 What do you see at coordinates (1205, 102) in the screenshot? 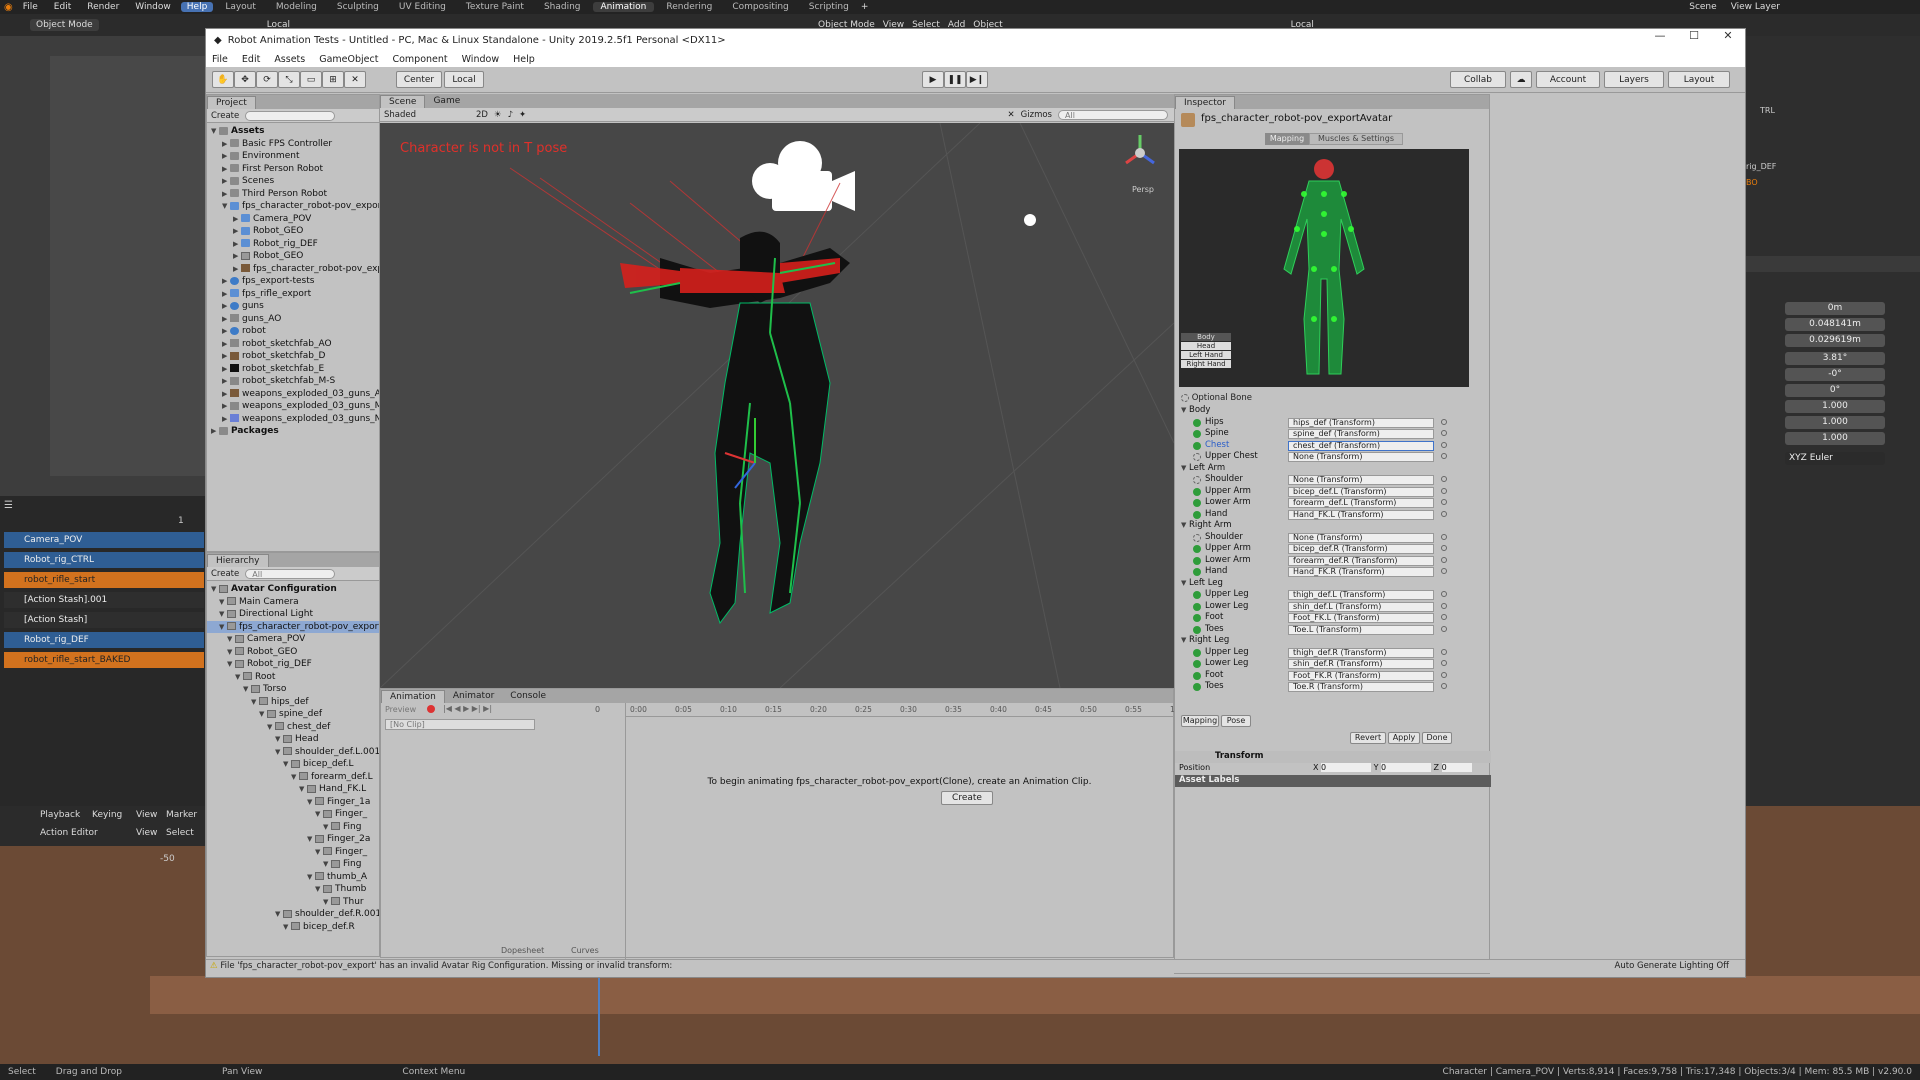
I see `tab-inspector: Inspector` at bounding box center [1205, 102].